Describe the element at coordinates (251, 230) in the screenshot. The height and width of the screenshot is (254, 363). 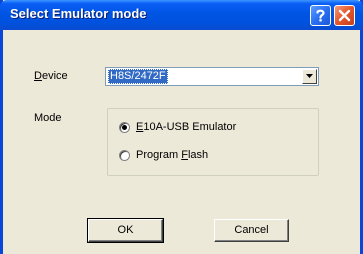
I see `cancel-button: Cancel` at that location.